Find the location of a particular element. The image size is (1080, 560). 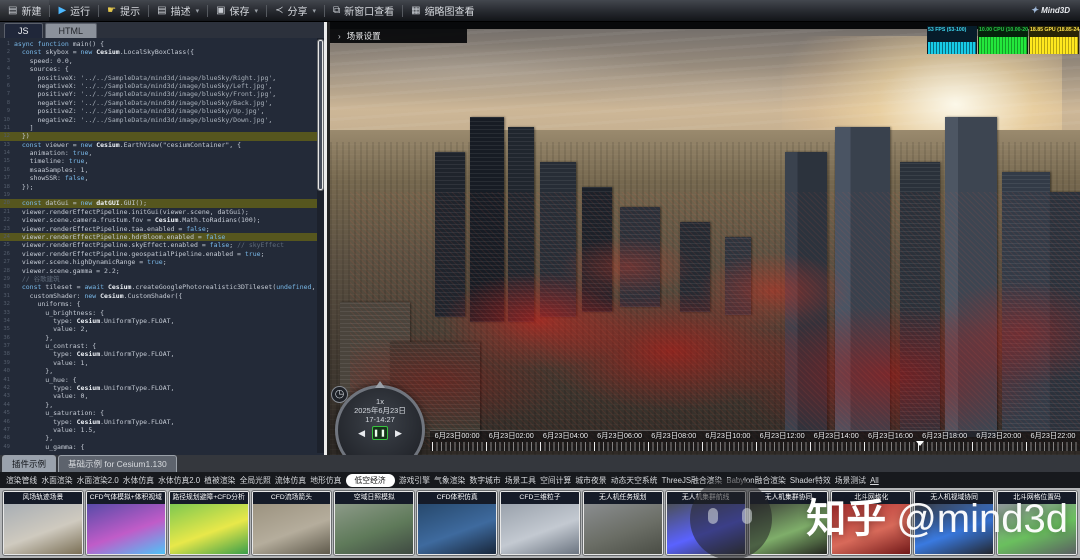

category-全局光照: 全局光照 is located at coordinates (255, 480).